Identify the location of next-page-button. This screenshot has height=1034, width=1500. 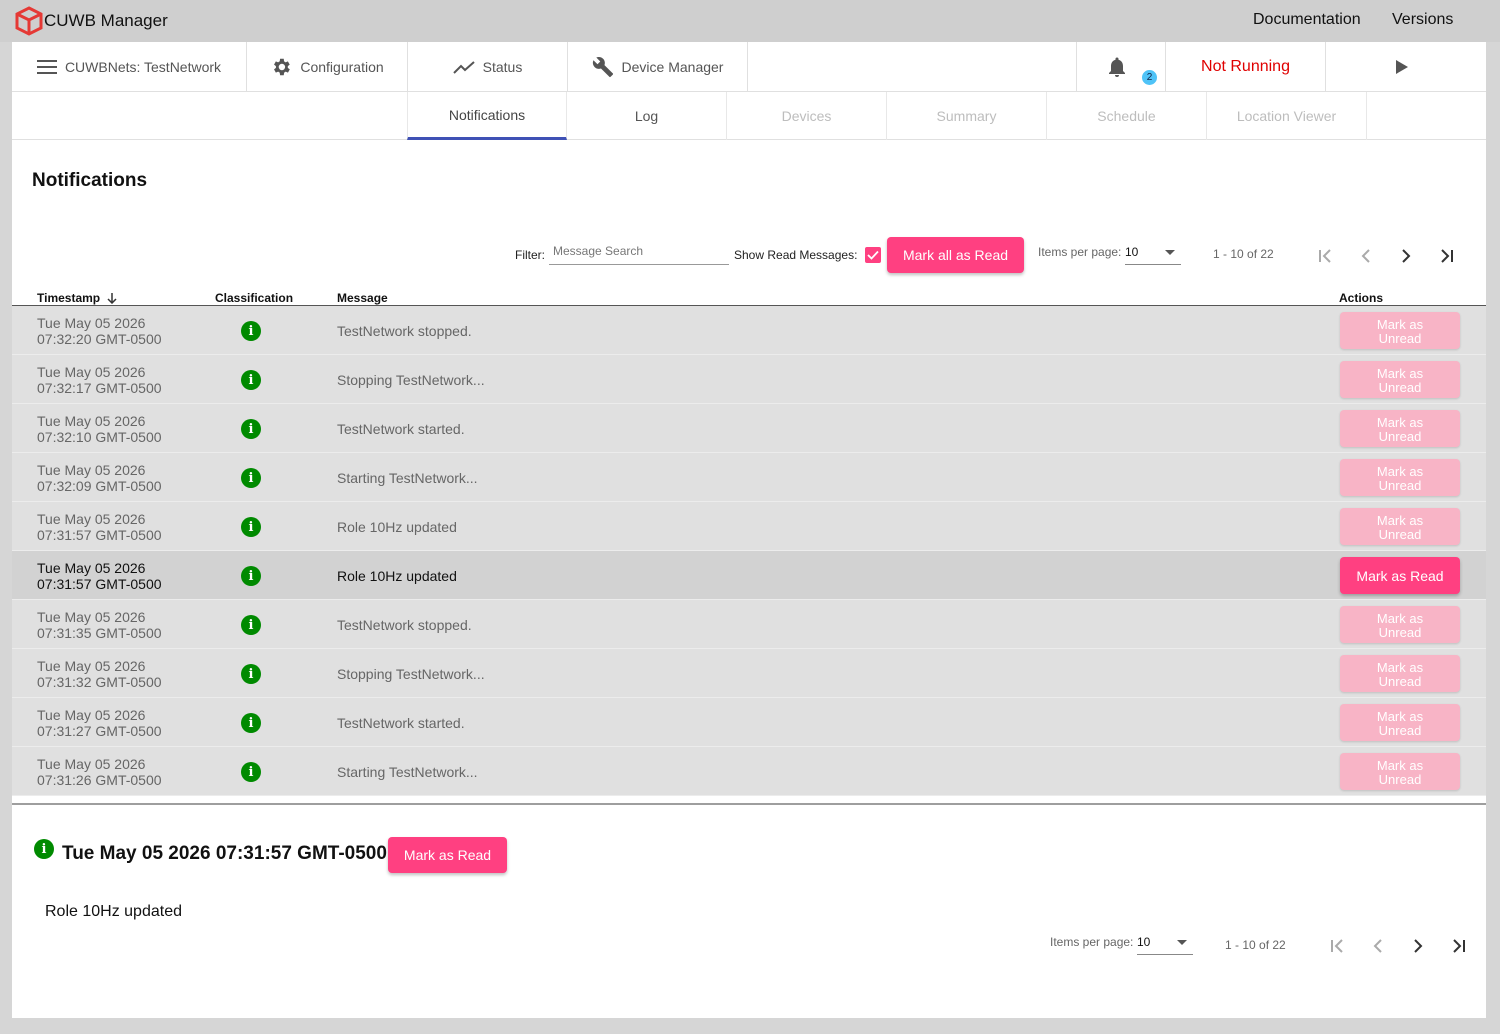
(1406, 256).